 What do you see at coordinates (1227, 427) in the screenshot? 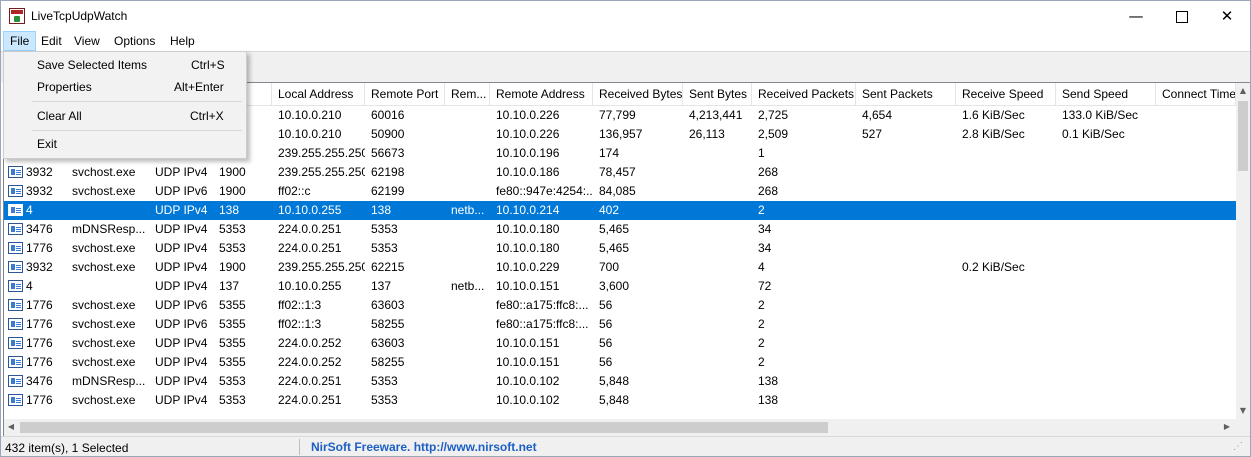
I see `scroll-right-arrow-icon: ▶` at bounding box center [1227, 427].